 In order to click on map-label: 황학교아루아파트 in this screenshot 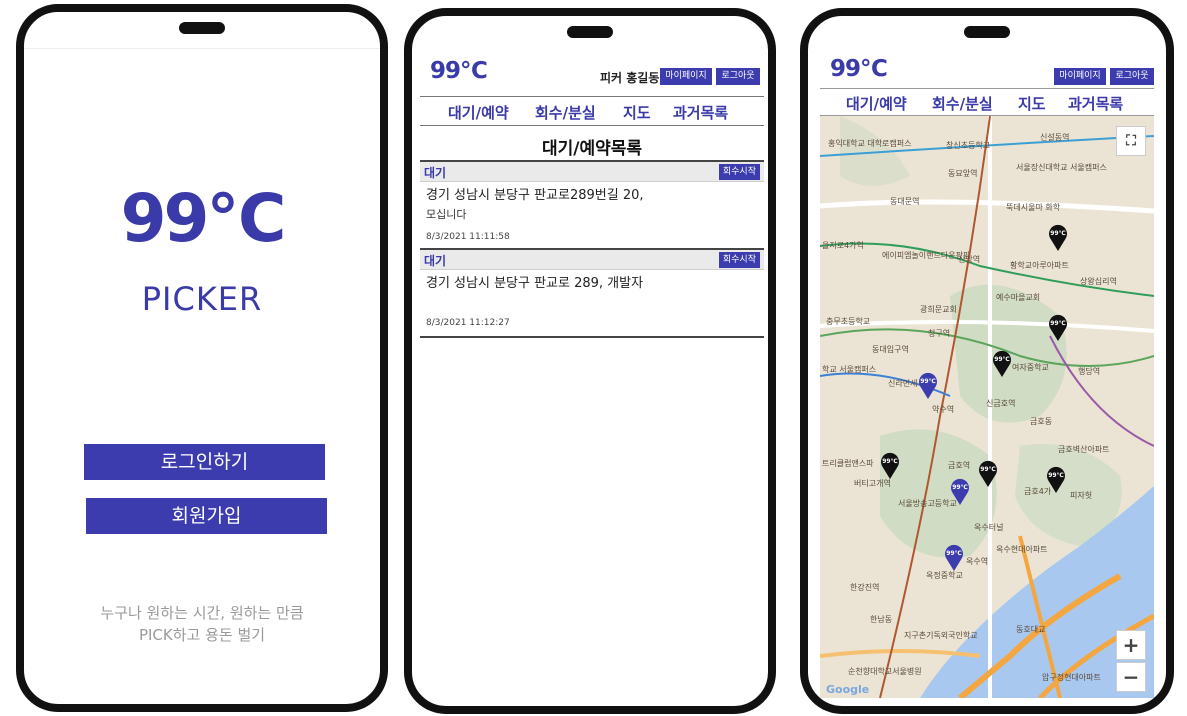, I will do `click(1039, 265)`.